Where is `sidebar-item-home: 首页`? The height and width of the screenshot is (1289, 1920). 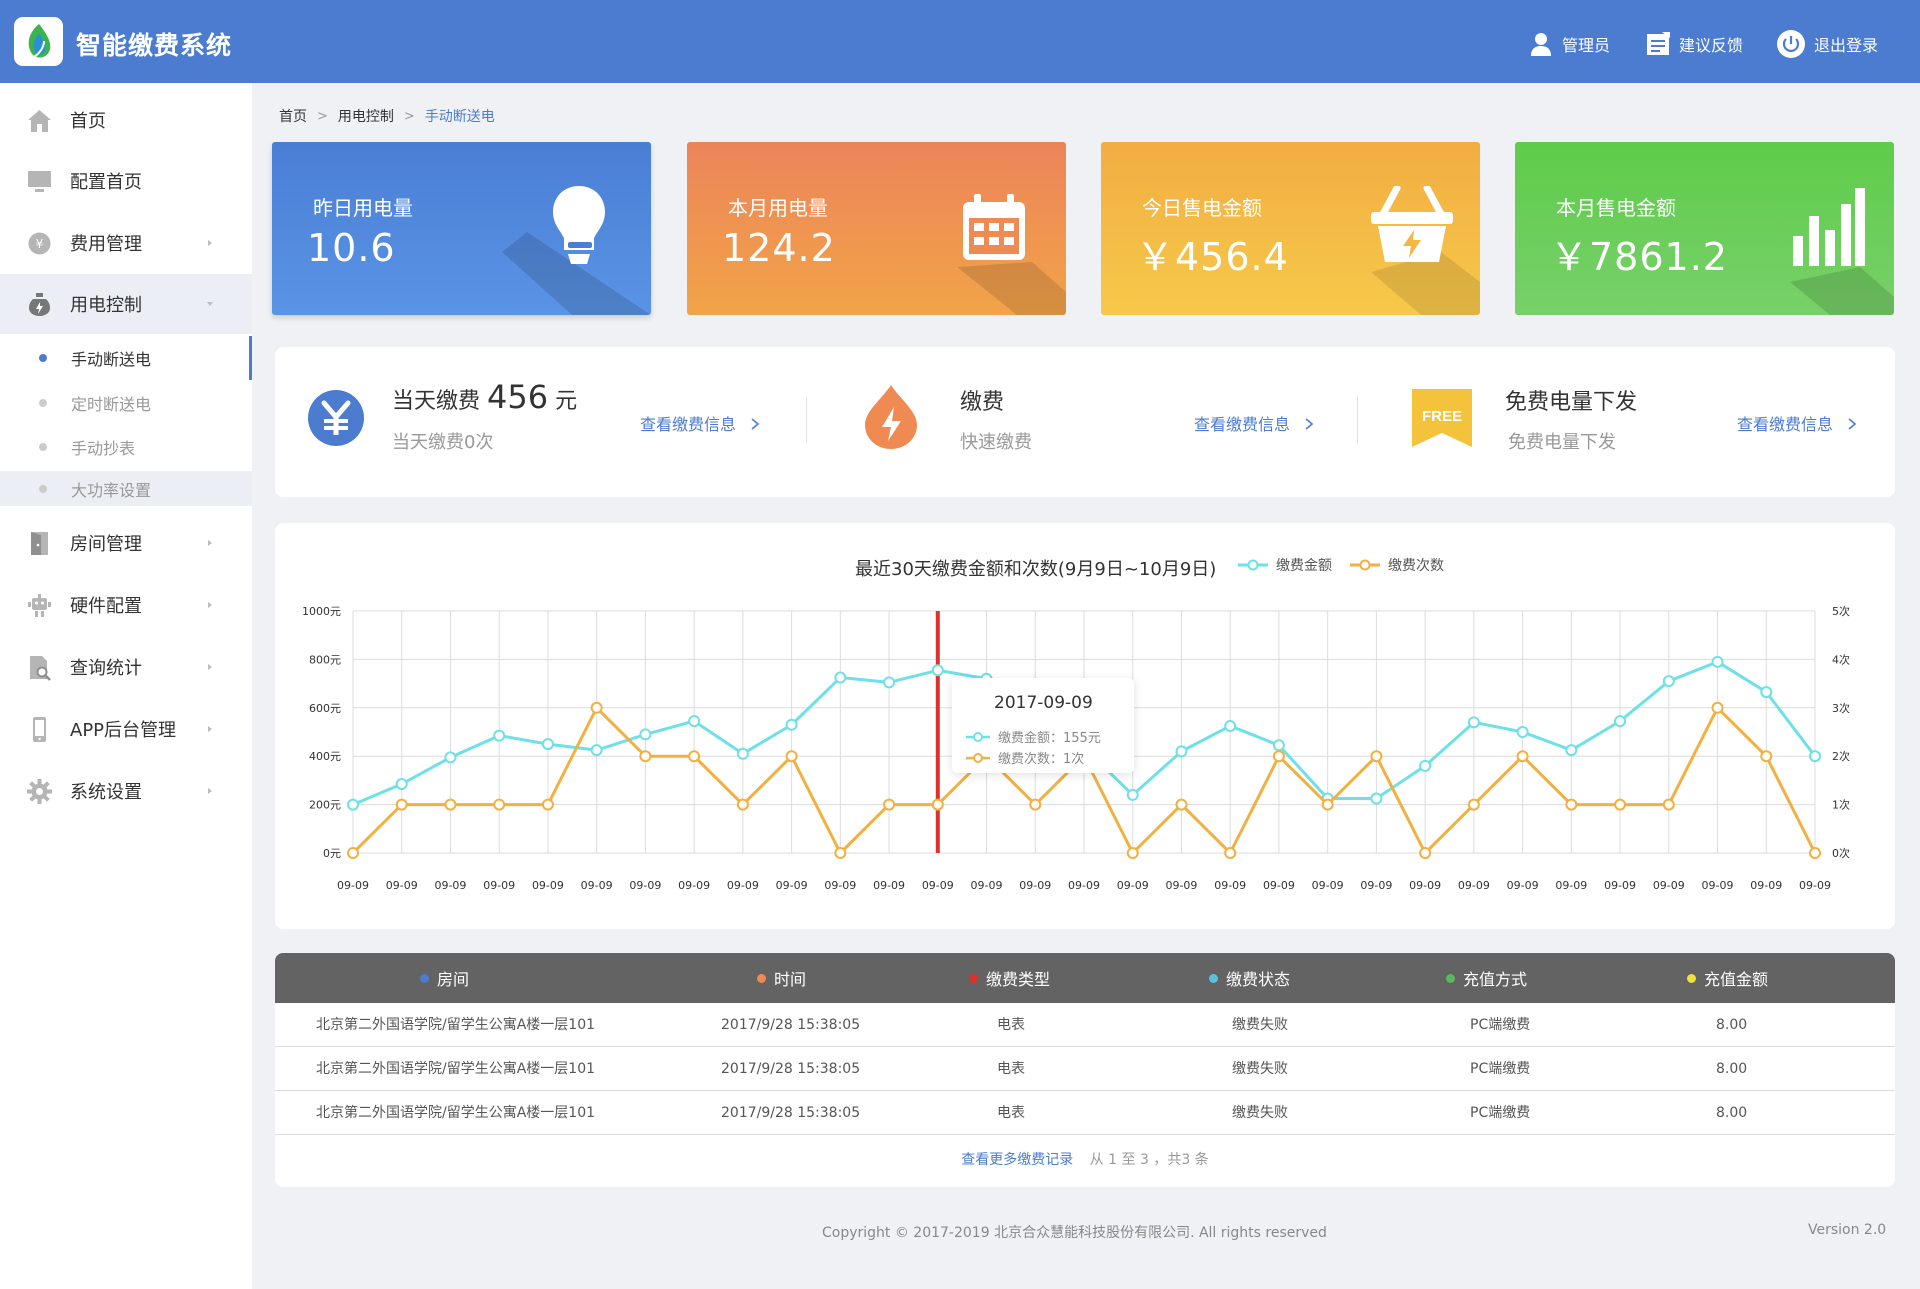
sidebar-item-home: 首页 is located at coordinates (126, 120).